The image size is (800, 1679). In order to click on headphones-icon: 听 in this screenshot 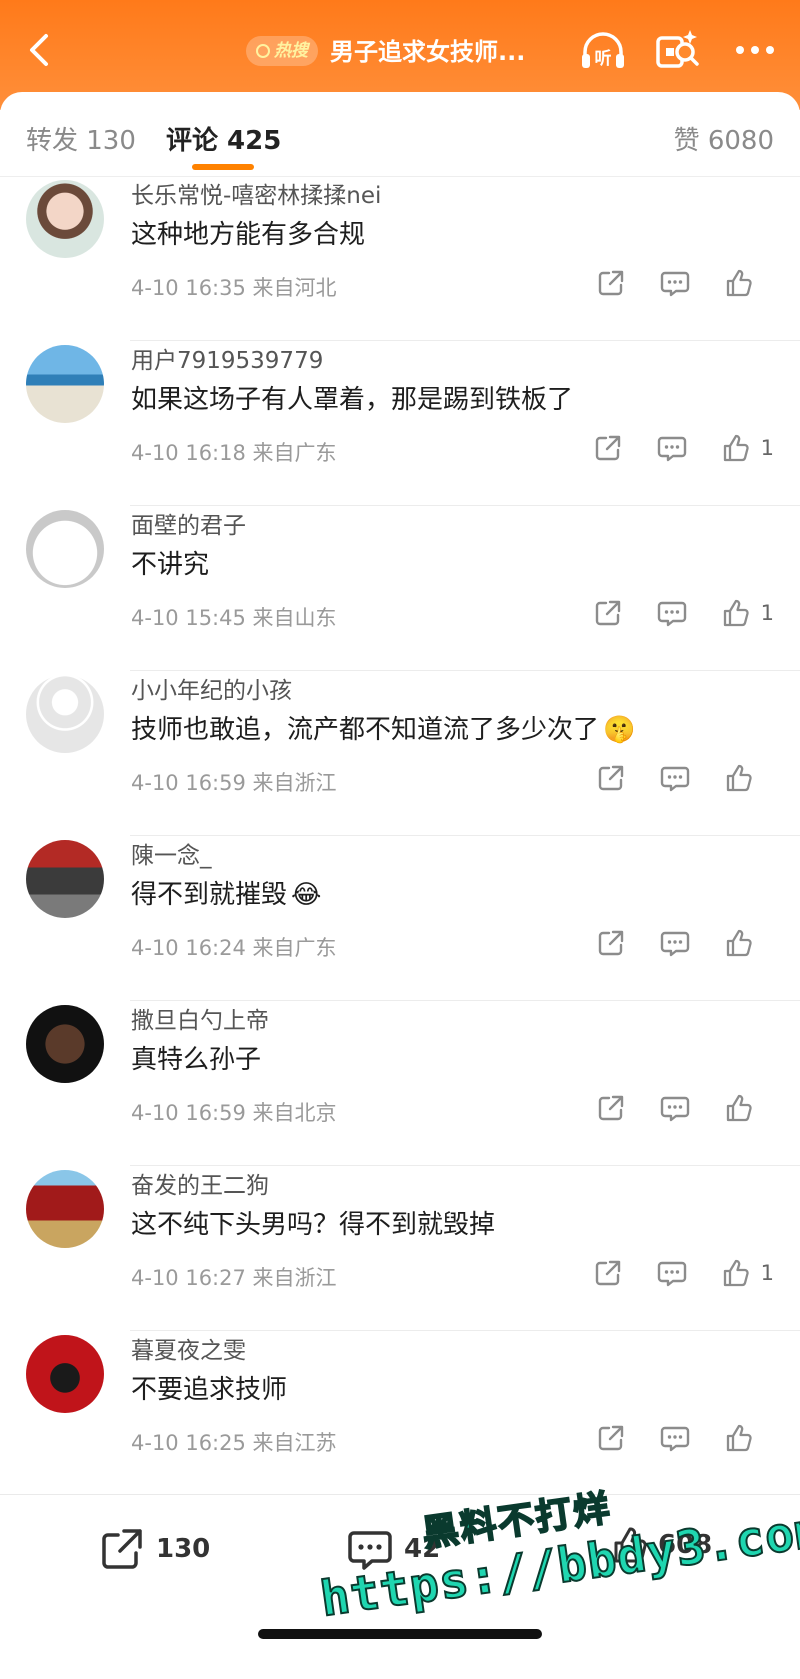, I will do `click(603, 50)`.